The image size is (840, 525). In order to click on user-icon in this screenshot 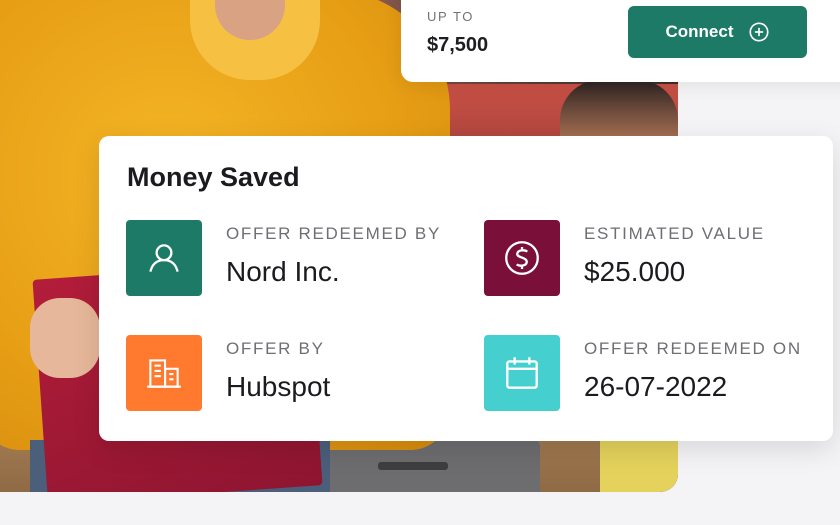, I will do `click(164, 258)`.